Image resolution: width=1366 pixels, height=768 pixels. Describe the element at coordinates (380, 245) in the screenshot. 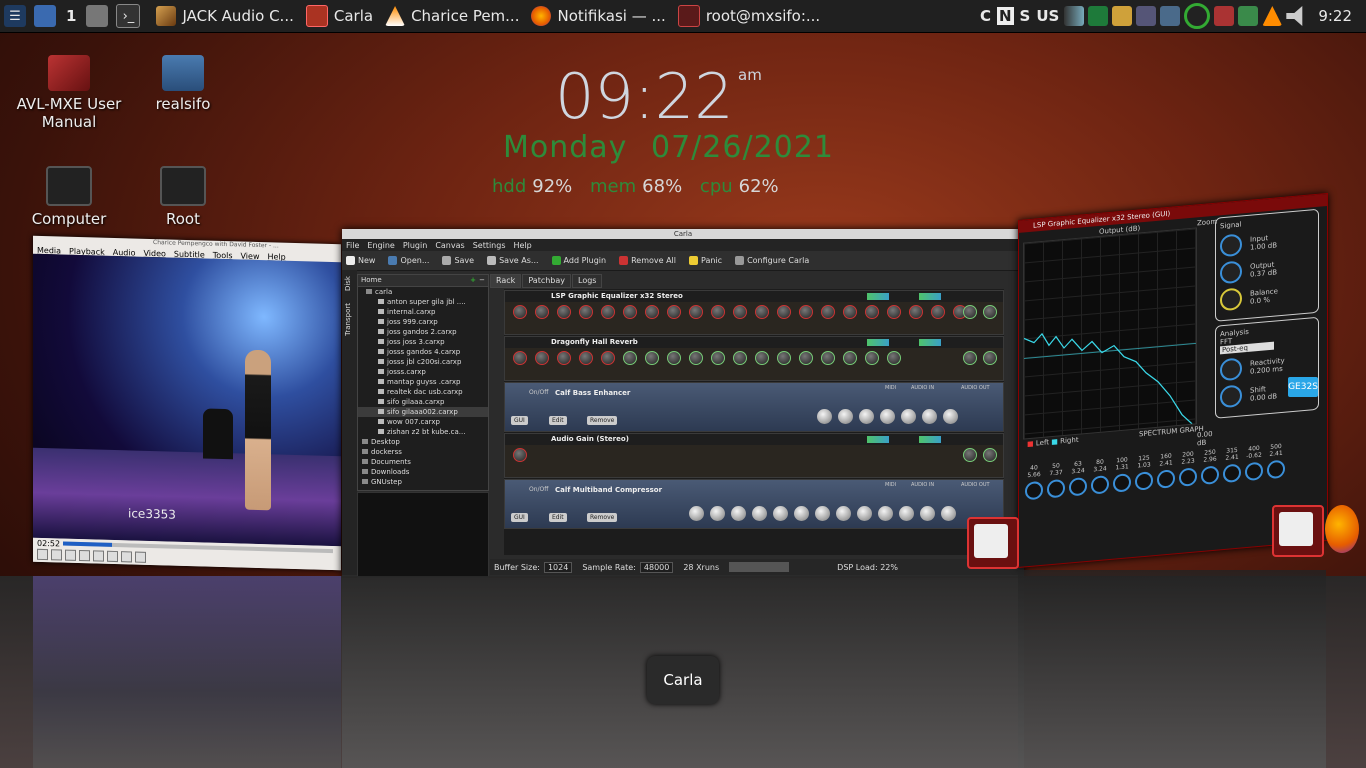

I see `carla-menu-engine: Engine` at that location.